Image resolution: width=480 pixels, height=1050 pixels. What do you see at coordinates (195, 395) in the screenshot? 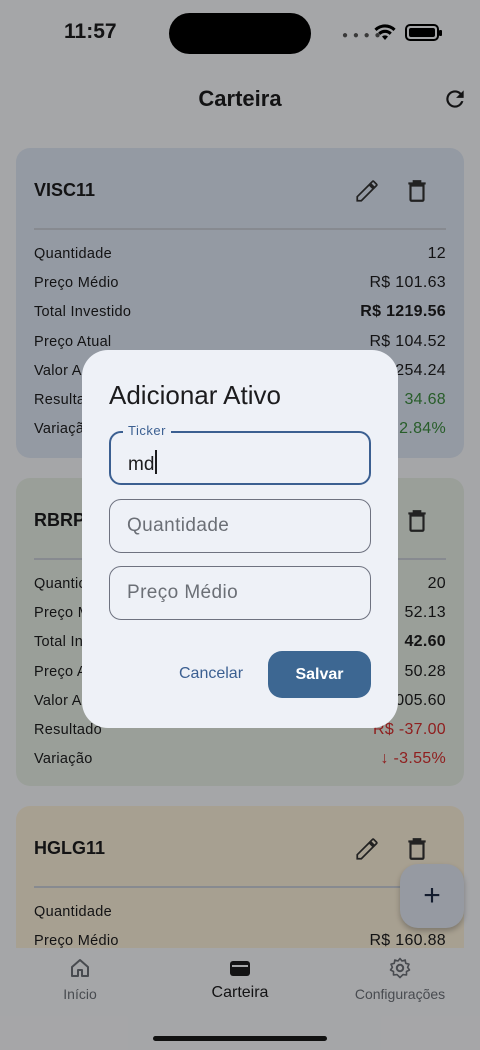
I see `dialog-title: Adicionar Ativo` at bounding box center [195, 395].